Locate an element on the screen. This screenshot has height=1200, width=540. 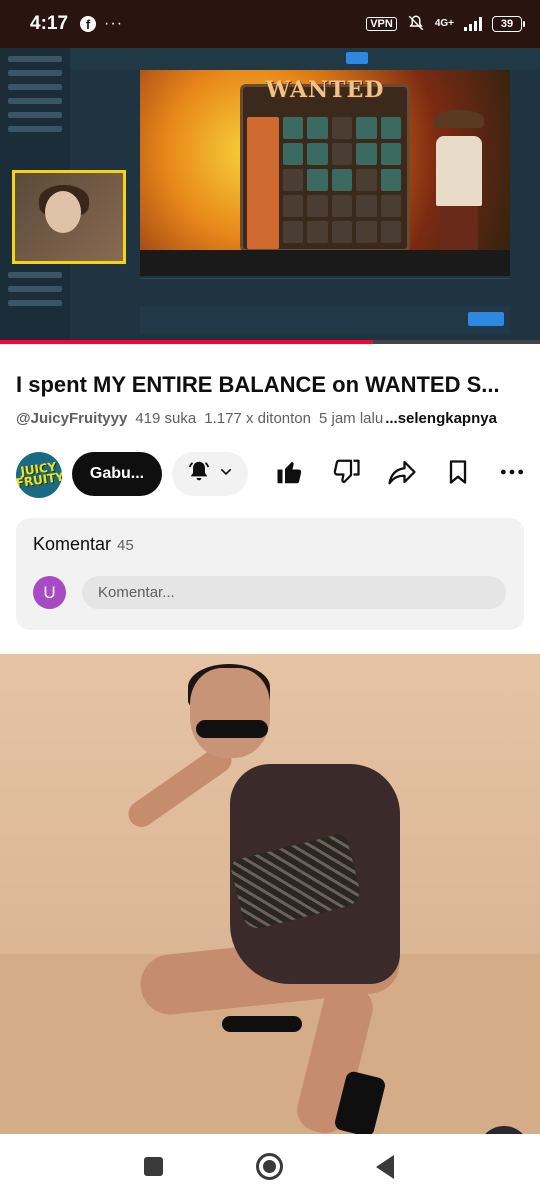
comments-panel: Komentar 45 U is located at coordinates (270, 574).